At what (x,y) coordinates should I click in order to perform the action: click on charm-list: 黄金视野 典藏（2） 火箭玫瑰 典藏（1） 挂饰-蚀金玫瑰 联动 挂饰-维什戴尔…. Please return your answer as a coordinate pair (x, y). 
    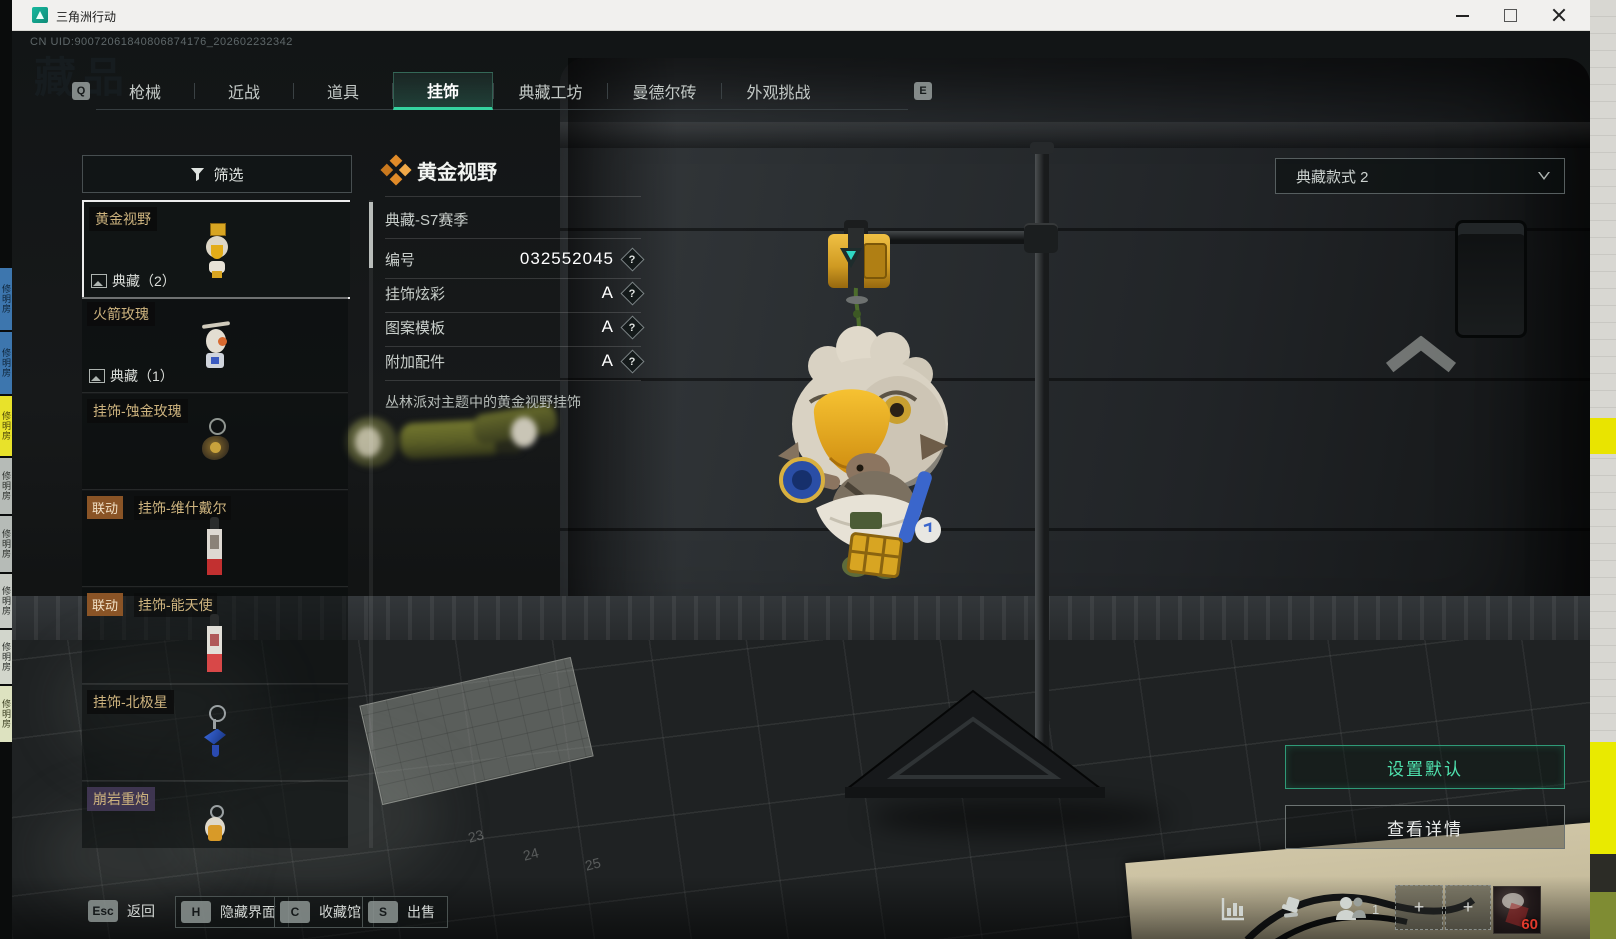
    Looking at the image, I should click on (216, 524).